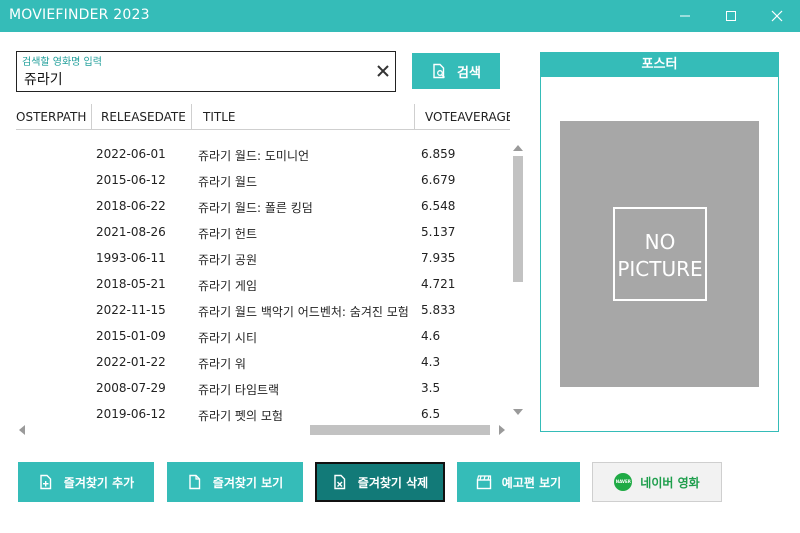 The height and width of the screenshot is (533, 800). What do you see at coordinates (131, 362) in the screenshot?
I see `cell-releasedate: 2022-01-22` at bounding box center [131, 362].